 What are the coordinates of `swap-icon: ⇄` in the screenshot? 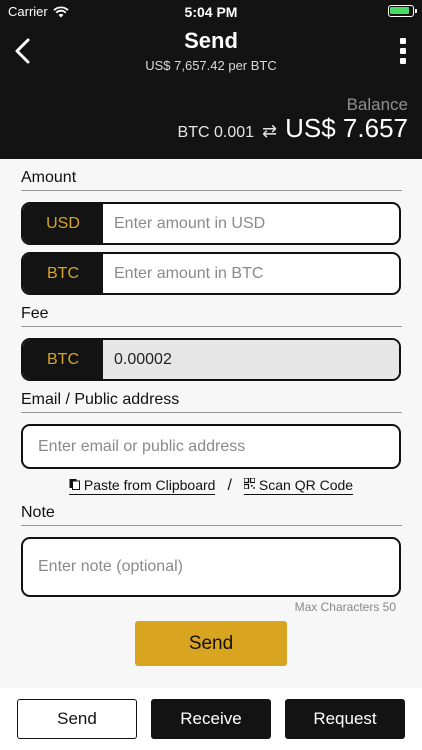 It's located at (269, 131).